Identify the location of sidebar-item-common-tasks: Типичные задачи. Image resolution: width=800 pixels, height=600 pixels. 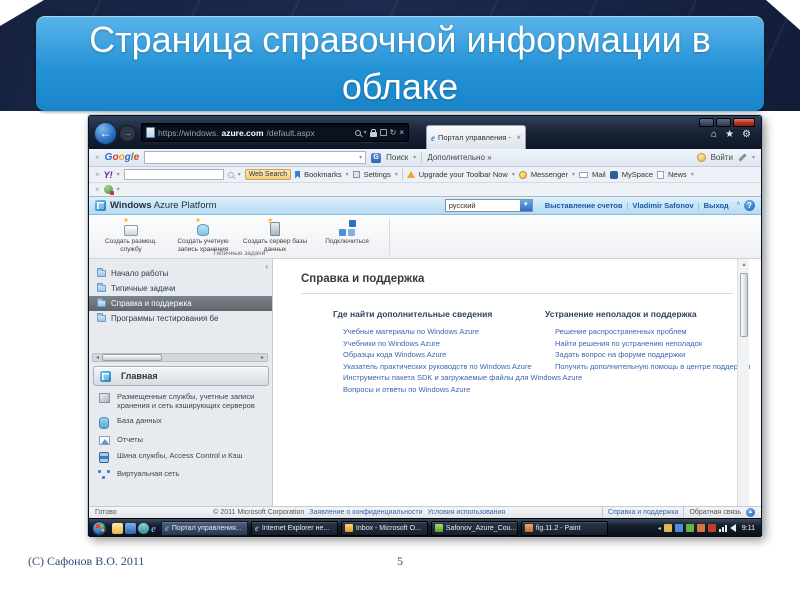
(180, 288).